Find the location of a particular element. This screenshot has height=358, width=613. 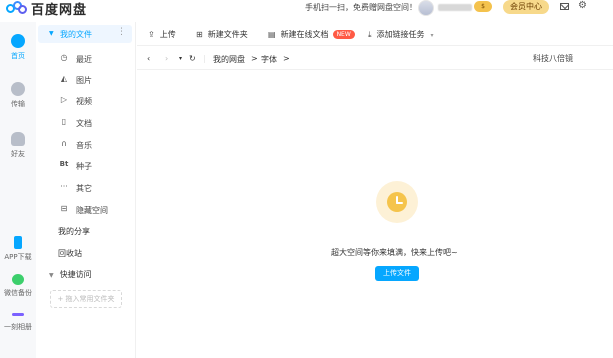

lock-icon: ⊟ is located at coordinates (64, 208).